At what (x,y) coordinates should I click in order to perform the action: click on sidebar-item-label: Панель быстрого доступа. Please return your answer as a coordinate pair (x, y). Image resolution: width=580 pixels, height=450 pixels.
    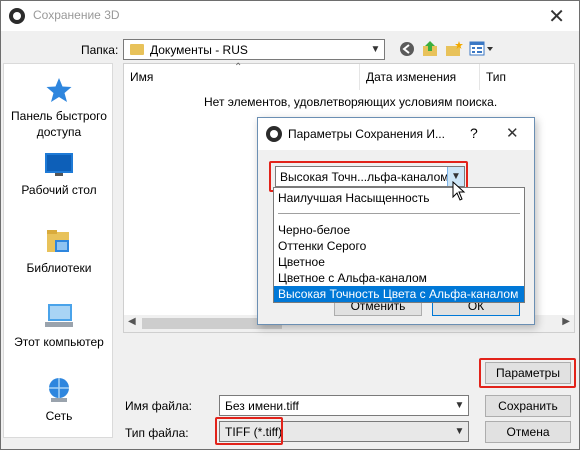
    Looking at the image, I should click on (59, 124).